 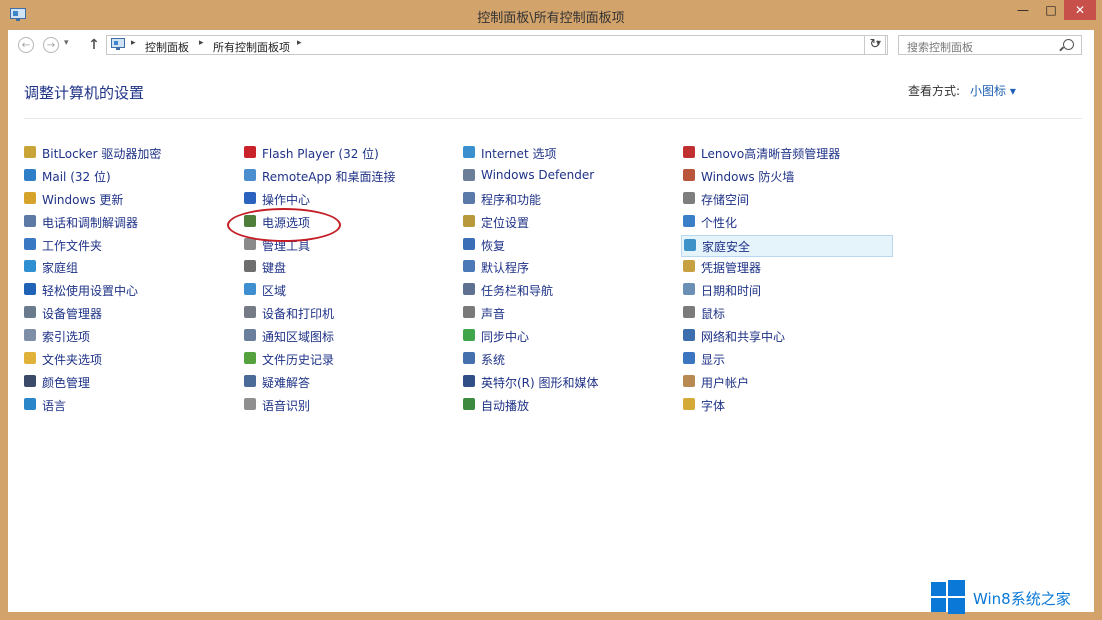 I want to click on control-panel-item: RemoteApp 和桌面连接, so click(x=351, y=177).